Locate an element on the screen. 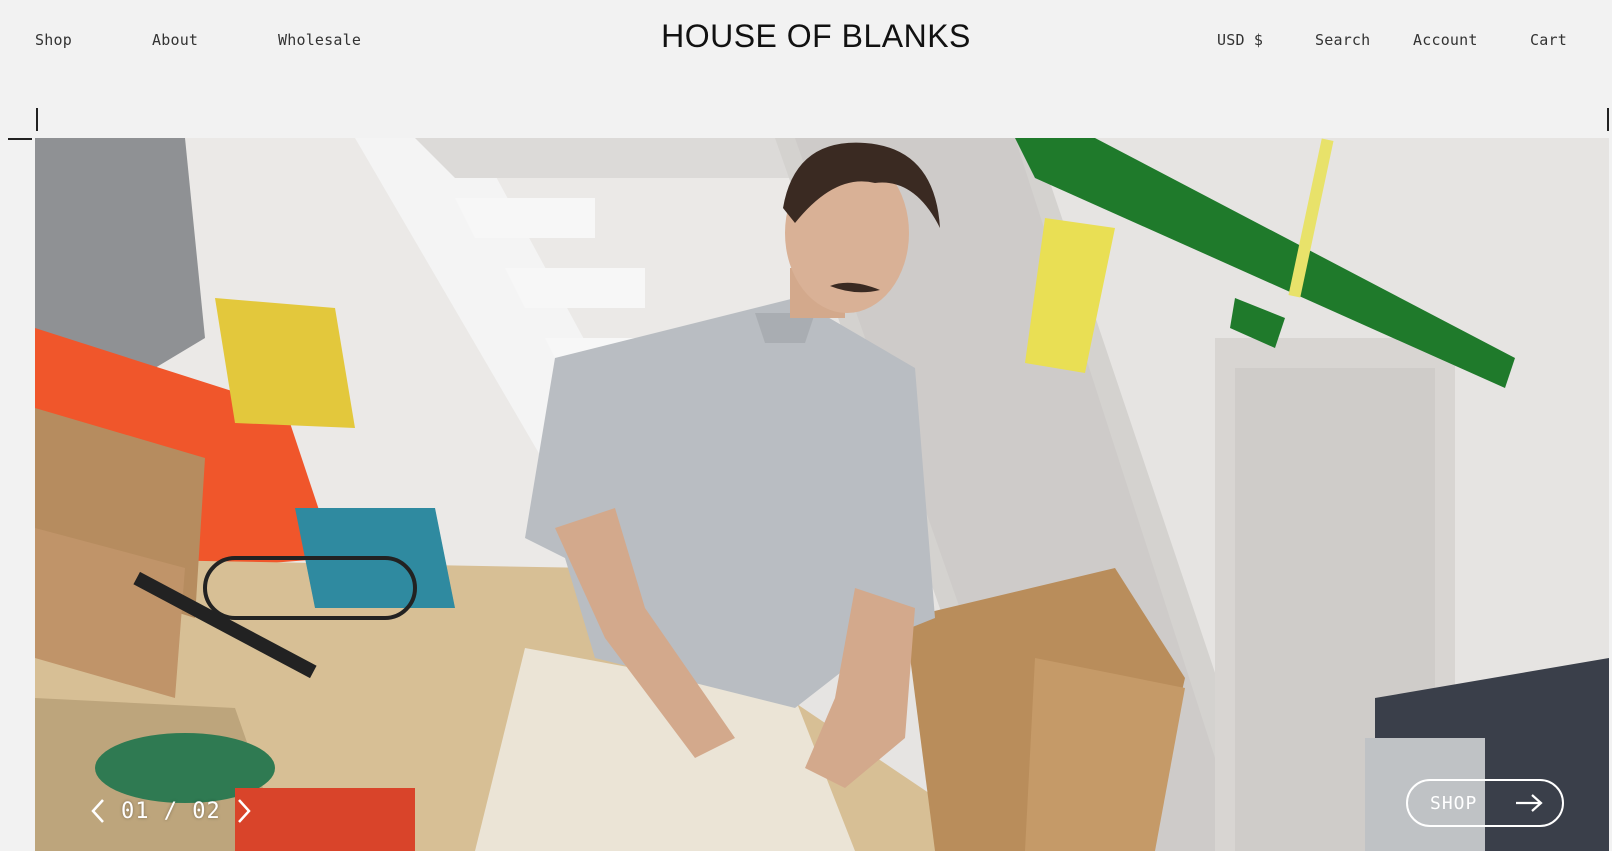  text-cursor-right is located at coordinates (1608, 119).